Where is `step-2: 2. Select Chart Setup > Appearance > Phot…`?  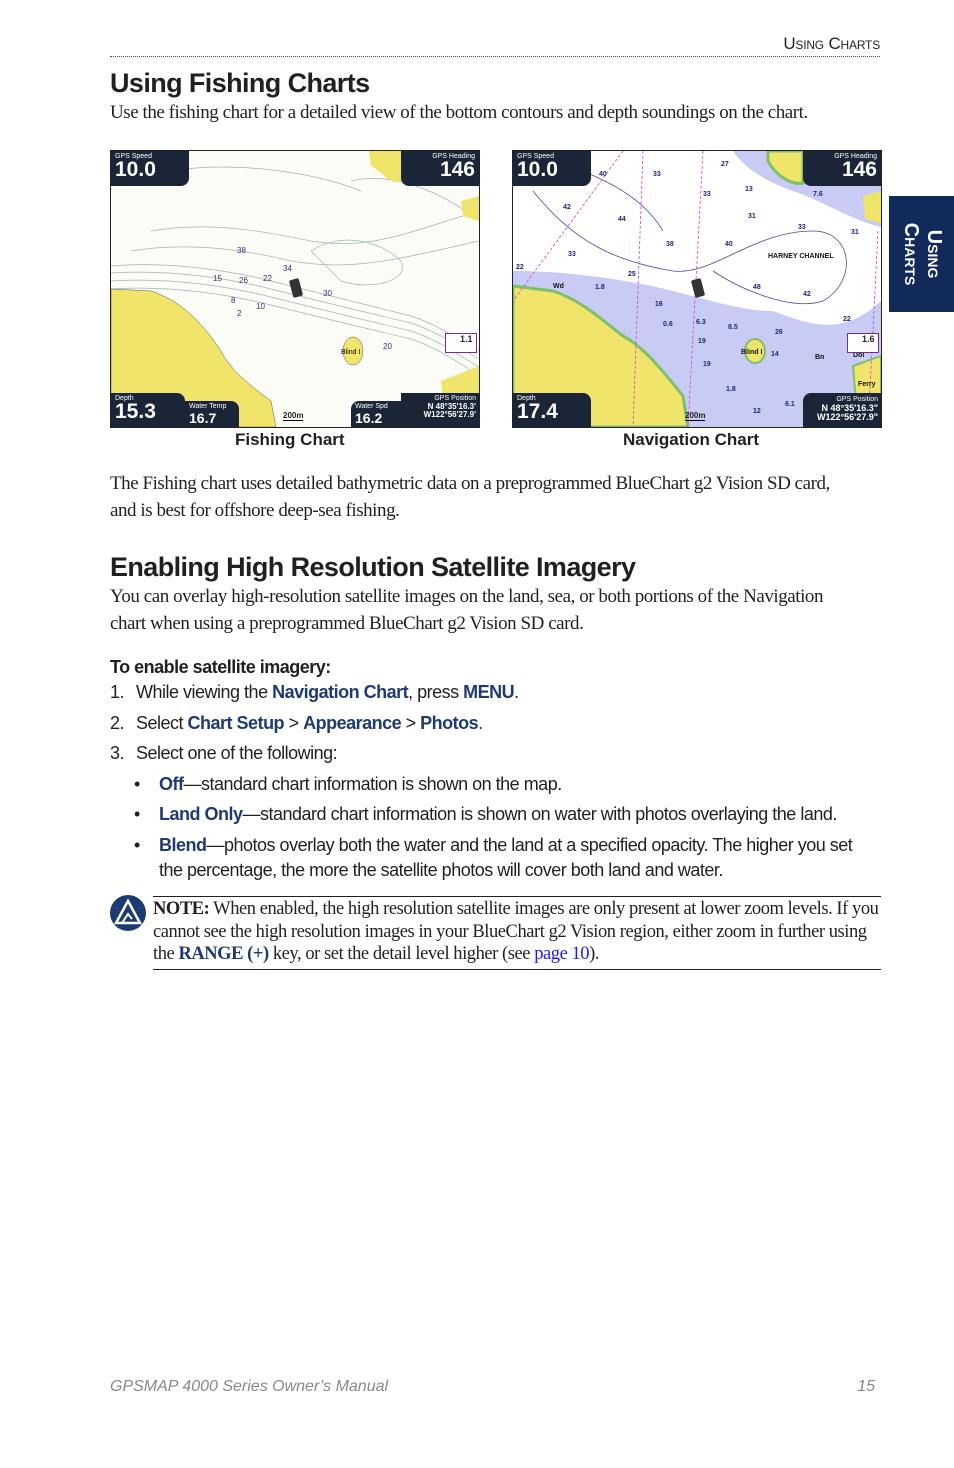 step-2: 2. Select Chart Setup > Appearance > Phot… is located at coordinates (296, 723).